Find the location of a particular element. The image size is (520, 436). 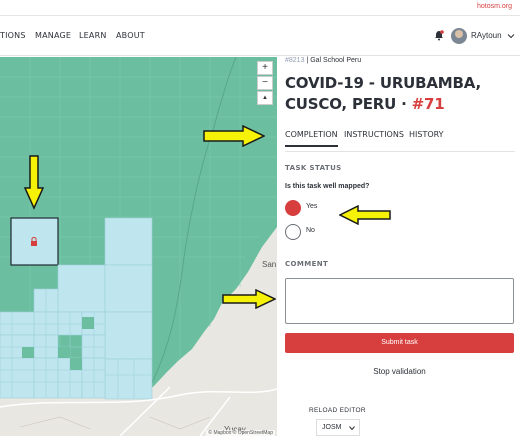

place-label-san: San is located at coordinates (269, 264).